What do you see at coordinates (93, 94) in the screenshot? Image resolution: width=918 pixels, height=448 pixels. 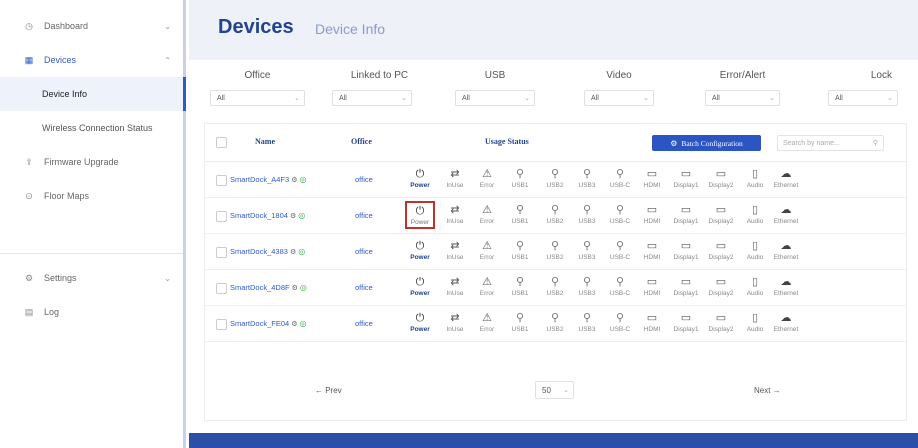 I see `sidebar-item-device-info: Device Info` at bounding box center [93, 94].